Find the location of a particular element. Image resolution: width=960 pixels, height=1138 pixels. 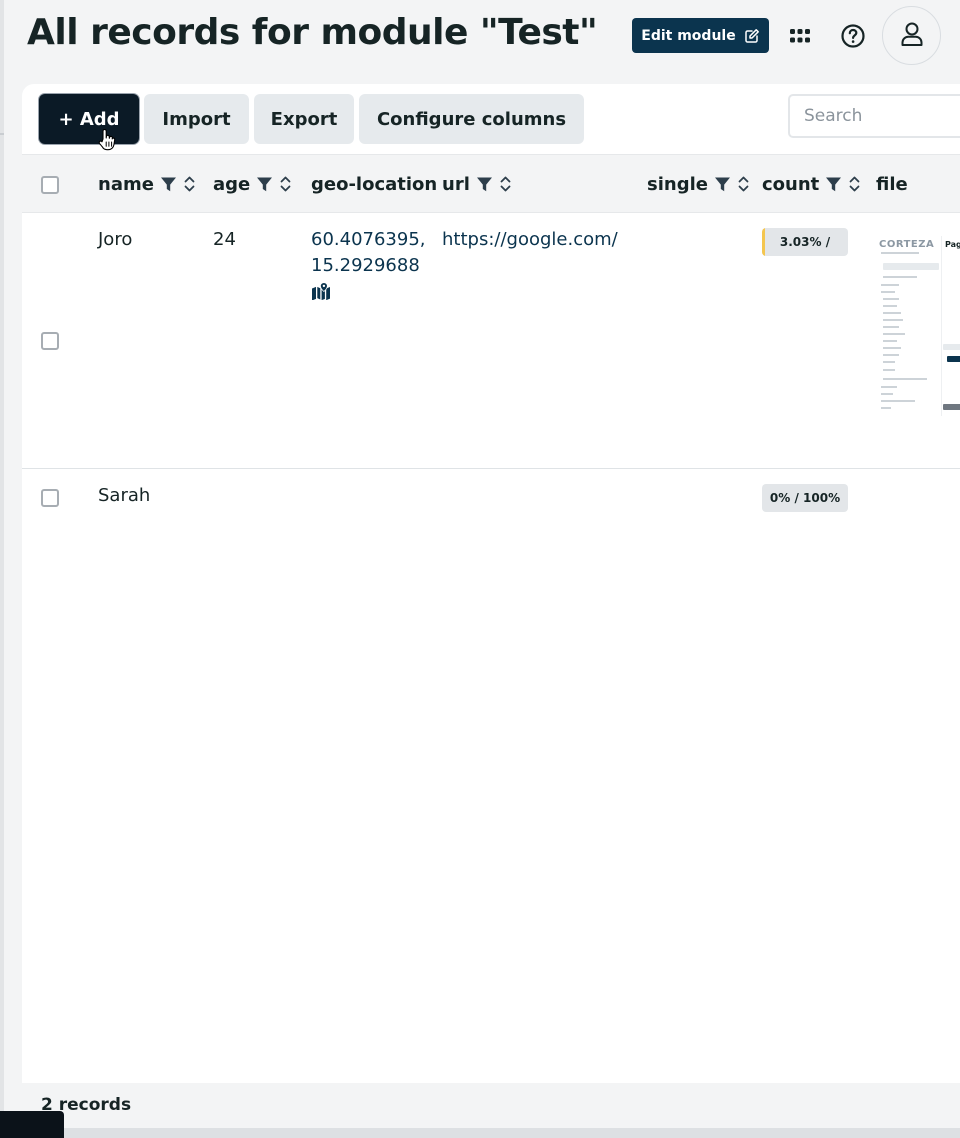

column-header-age: age is located at coordinates (252, 184).